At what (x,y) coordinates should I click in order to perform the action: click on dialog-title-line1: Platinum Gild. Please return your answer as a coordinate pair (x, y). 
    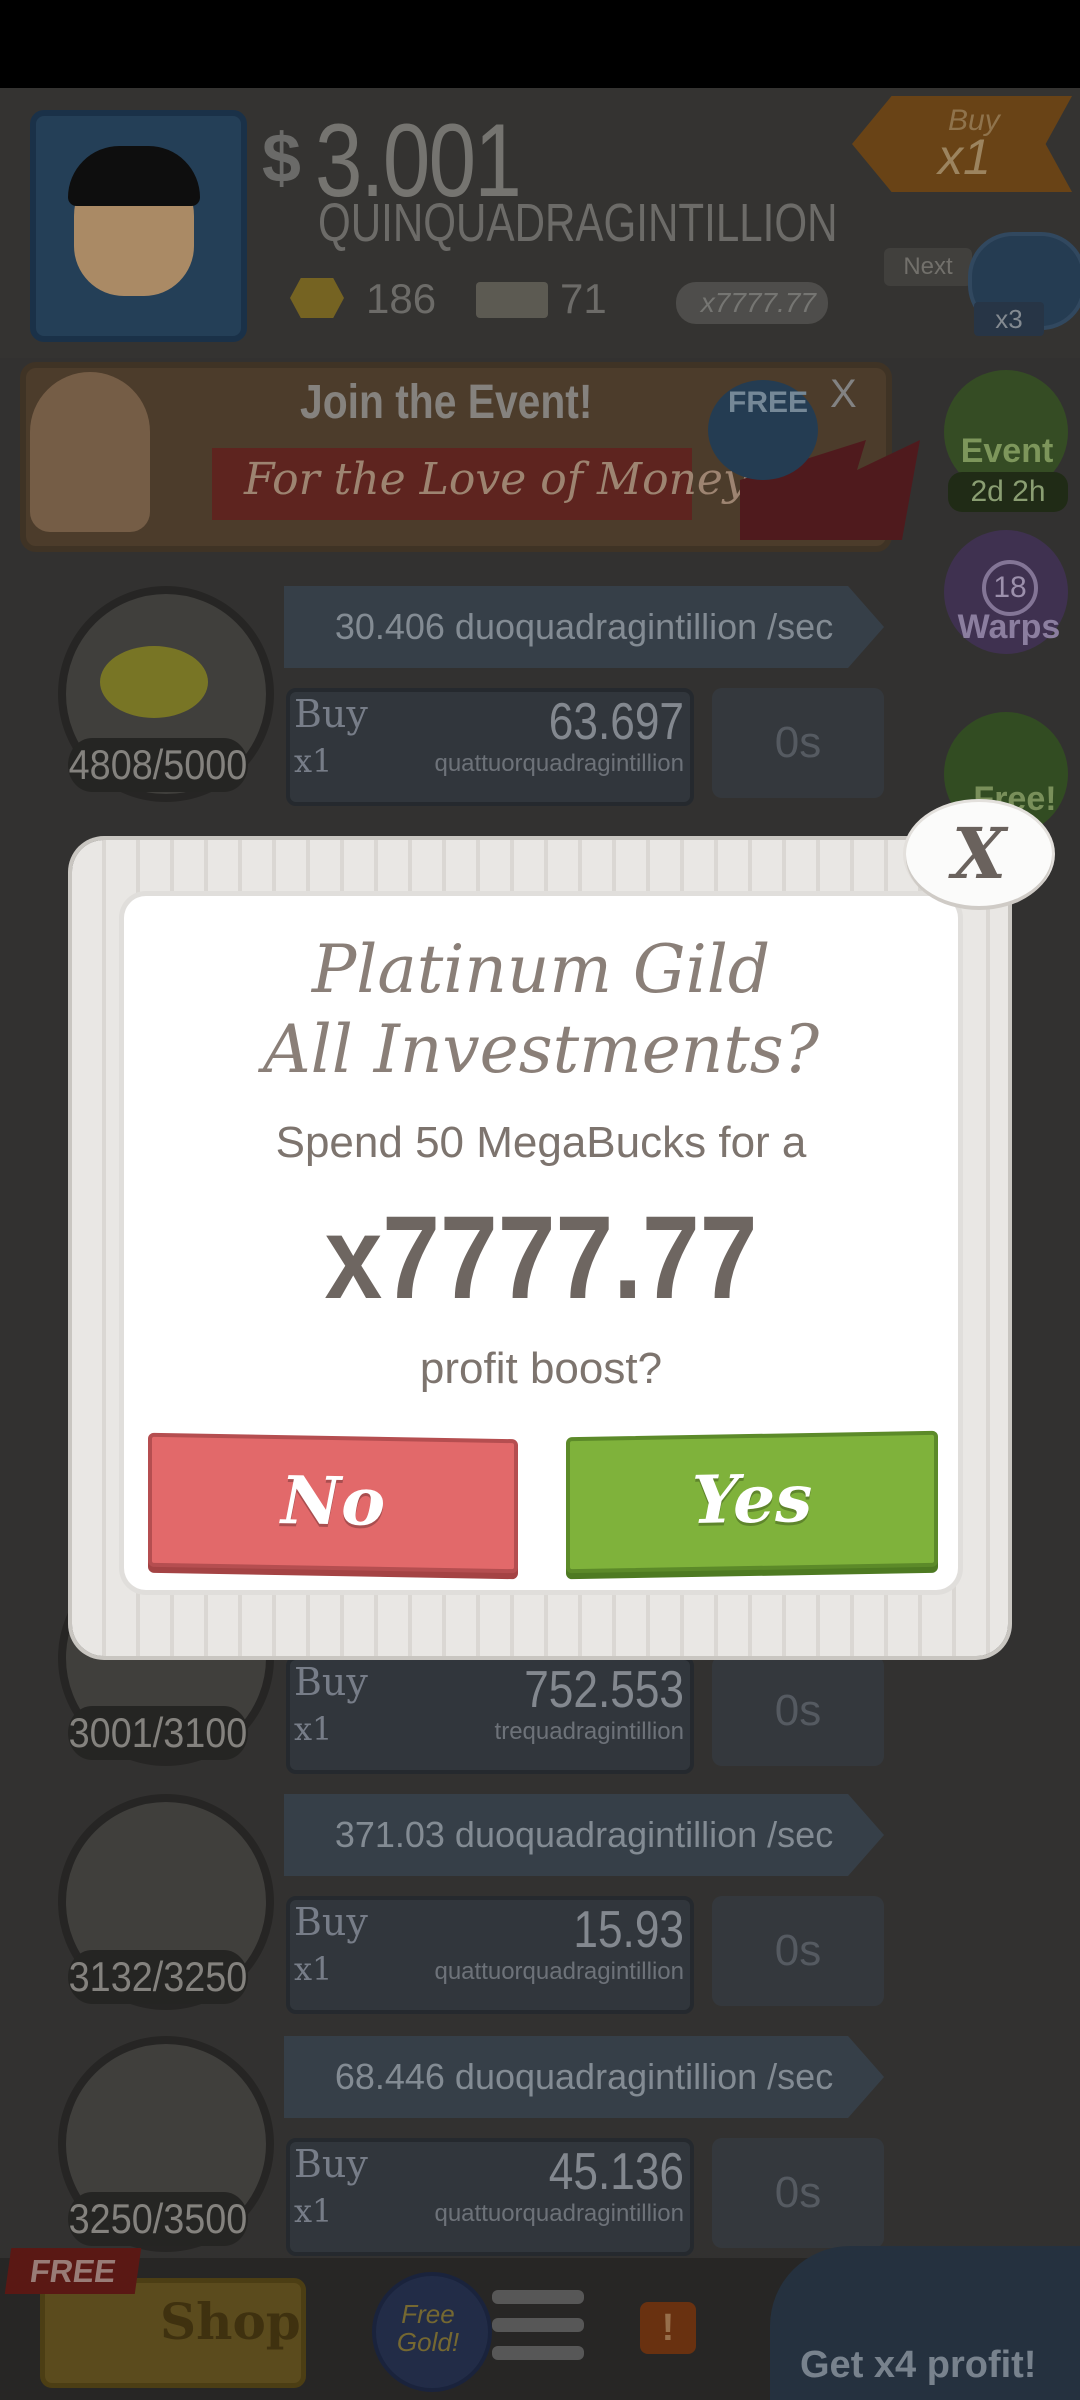
    Looking at the image, I should click on (541, 969).